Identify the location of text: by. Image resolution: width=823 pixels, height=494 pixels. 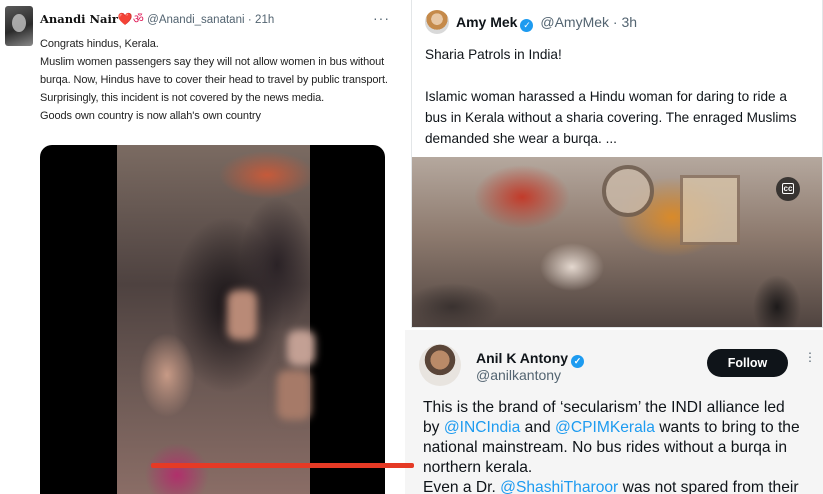
(433, 427).